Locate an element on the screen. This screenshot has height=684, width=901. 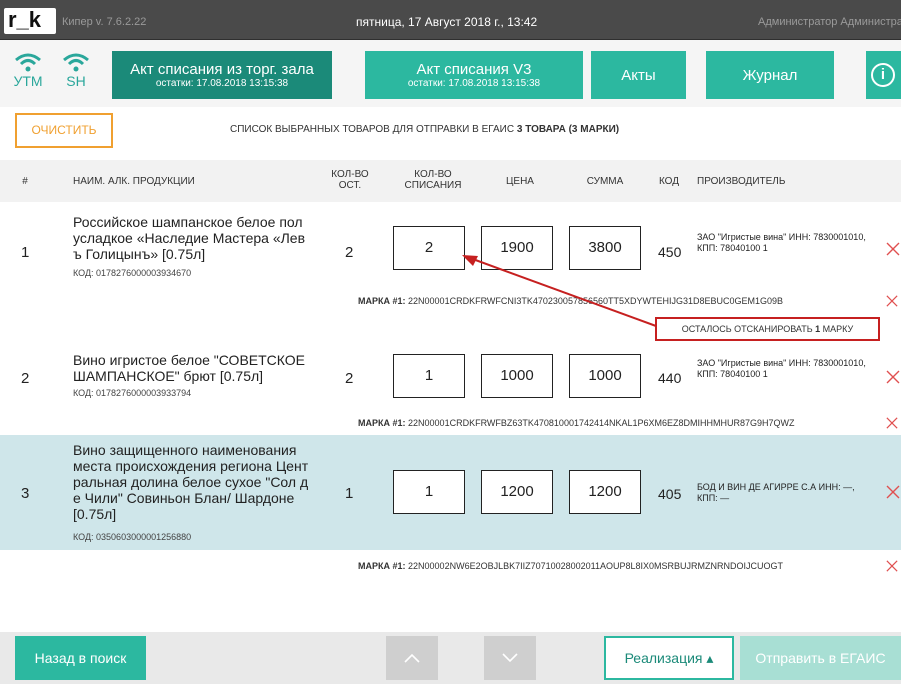
utm-status: УТМ is located at coordinates (28, 70).